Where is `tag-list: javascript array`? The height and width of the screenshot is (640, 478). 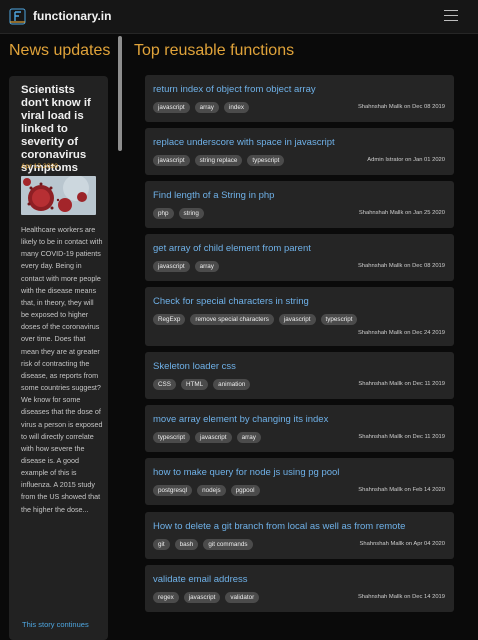 tag-list: javascript array is located at coordinates (186, 266).